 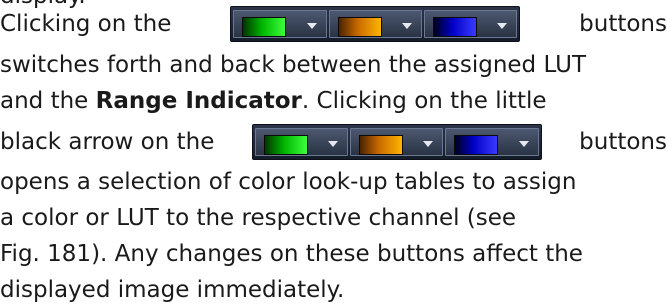 I want to click on text-and-the: and the, so click(x=44, y=101).